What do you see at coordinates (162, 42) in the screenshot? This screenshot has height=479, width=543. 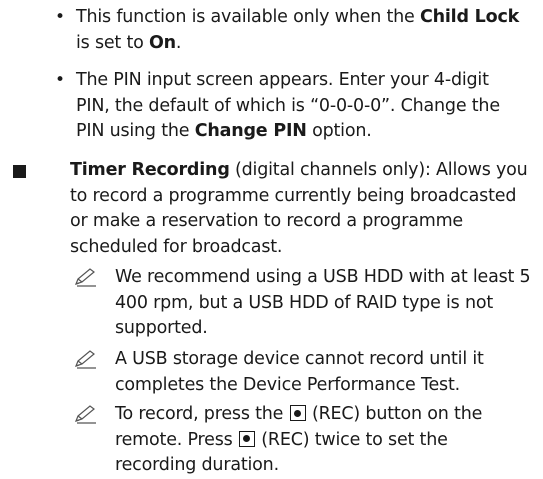 I see `on-term: On` at bounding box center [162, 42].